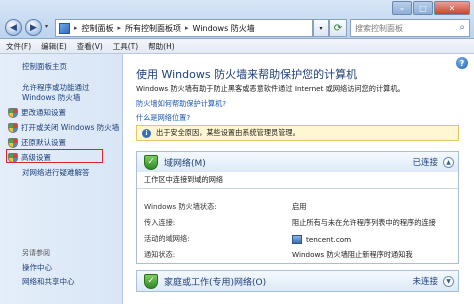 The width and height of the screenshot is (474, 304). I want to click on sidebar-item-turn-on-off: 打开或关闭 Windows 防火墙, so click(63, 128).